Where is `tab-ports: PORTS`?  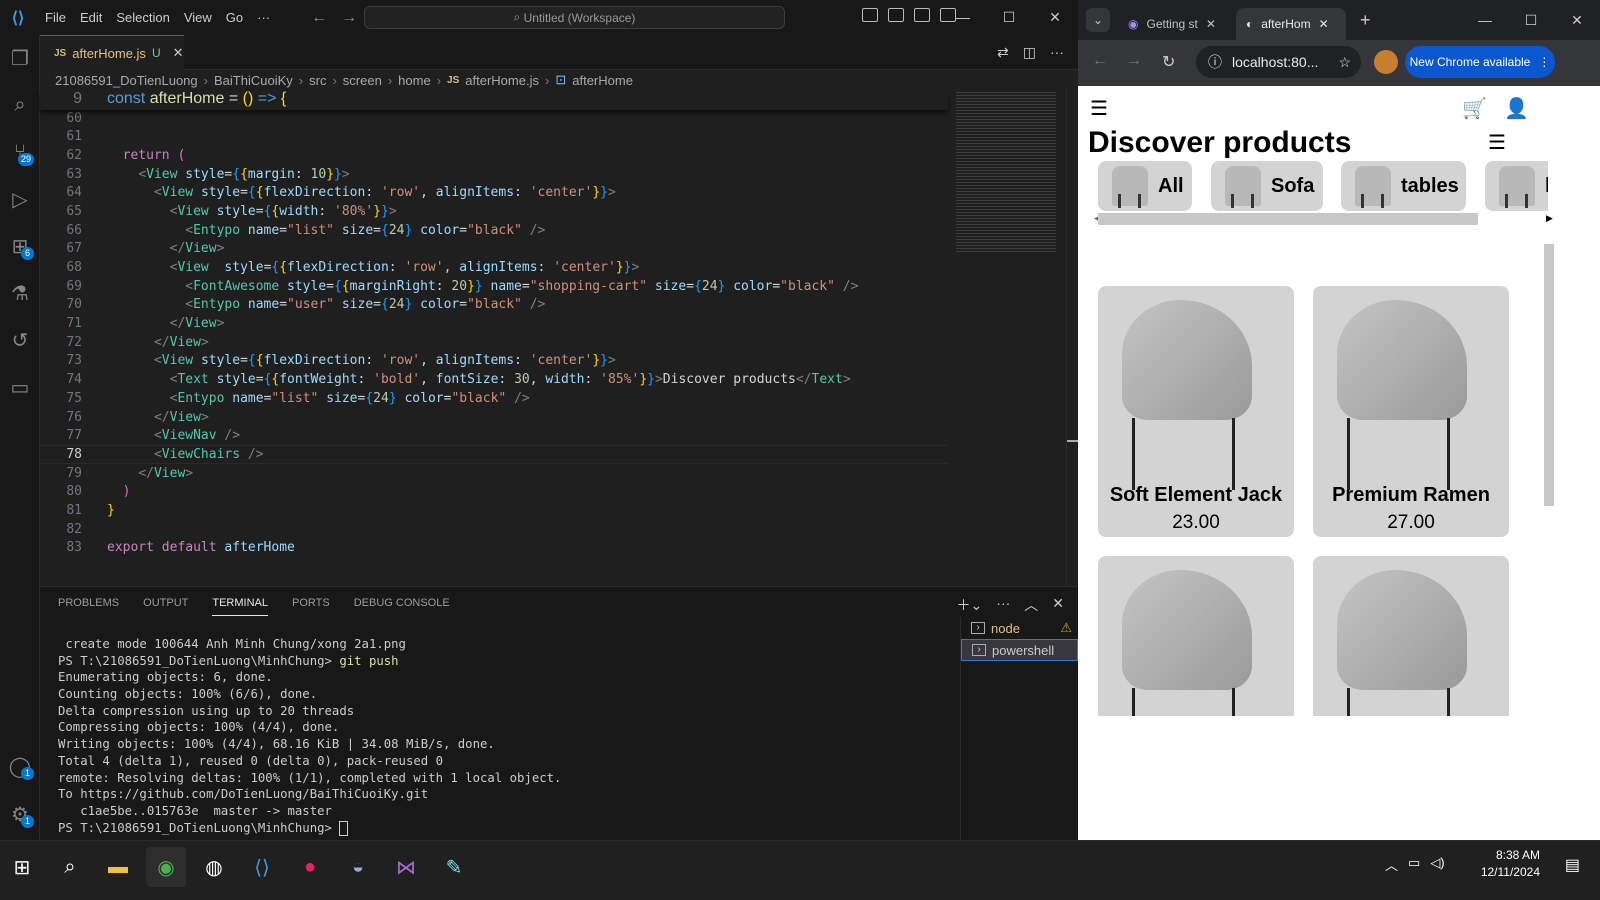 tab-ports: PORTS is located at coordinates (311, 606).